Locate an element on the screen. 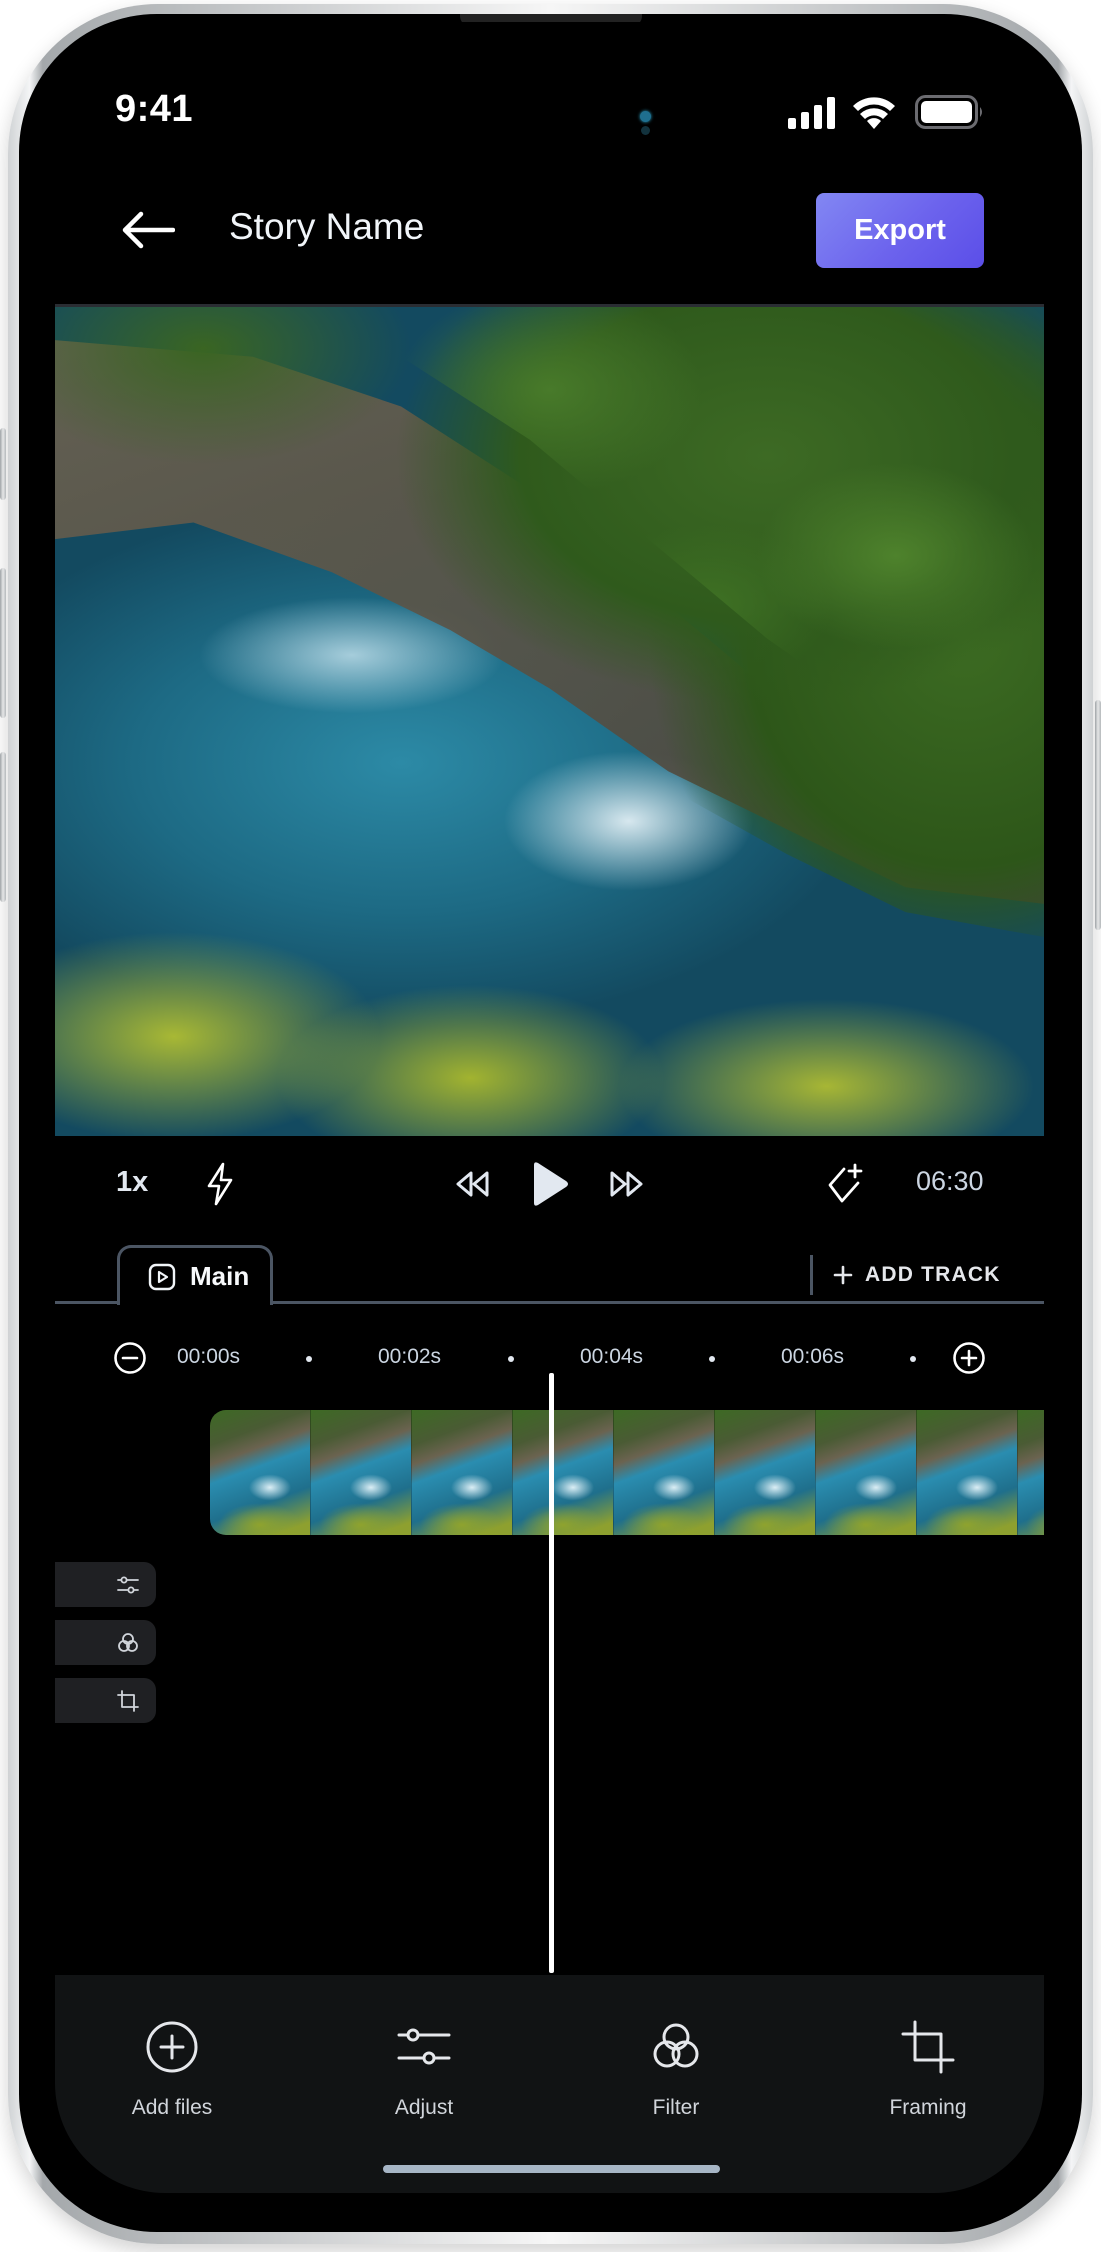  video-clip-track is located at coordinates (627, 1472).